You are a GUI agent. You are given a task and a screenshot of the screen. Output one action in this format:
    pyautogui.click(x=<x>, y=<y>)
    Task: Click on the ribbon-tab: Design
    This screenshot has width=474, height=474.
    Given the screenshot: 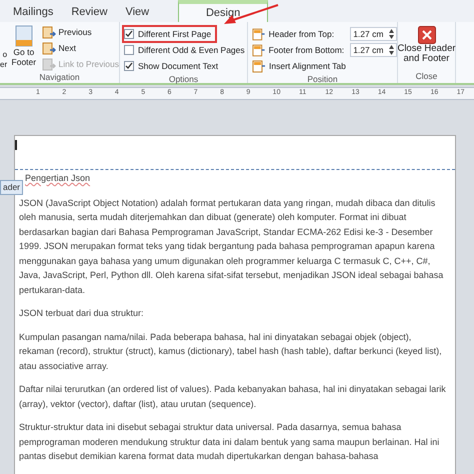 What is the action you would take?
    pyautogui.click(x=223, y=11)
    